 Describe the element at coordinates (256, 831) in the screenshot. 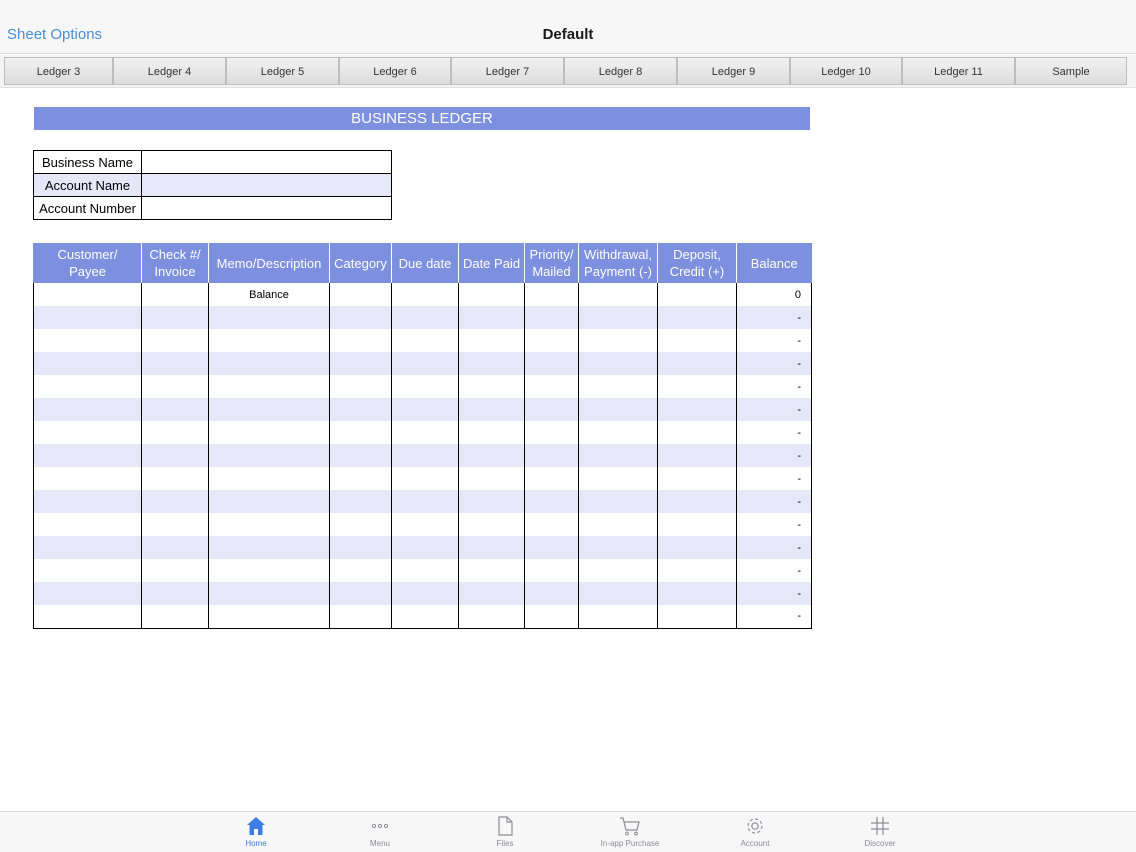

I see `tab-home: Home` at that location.